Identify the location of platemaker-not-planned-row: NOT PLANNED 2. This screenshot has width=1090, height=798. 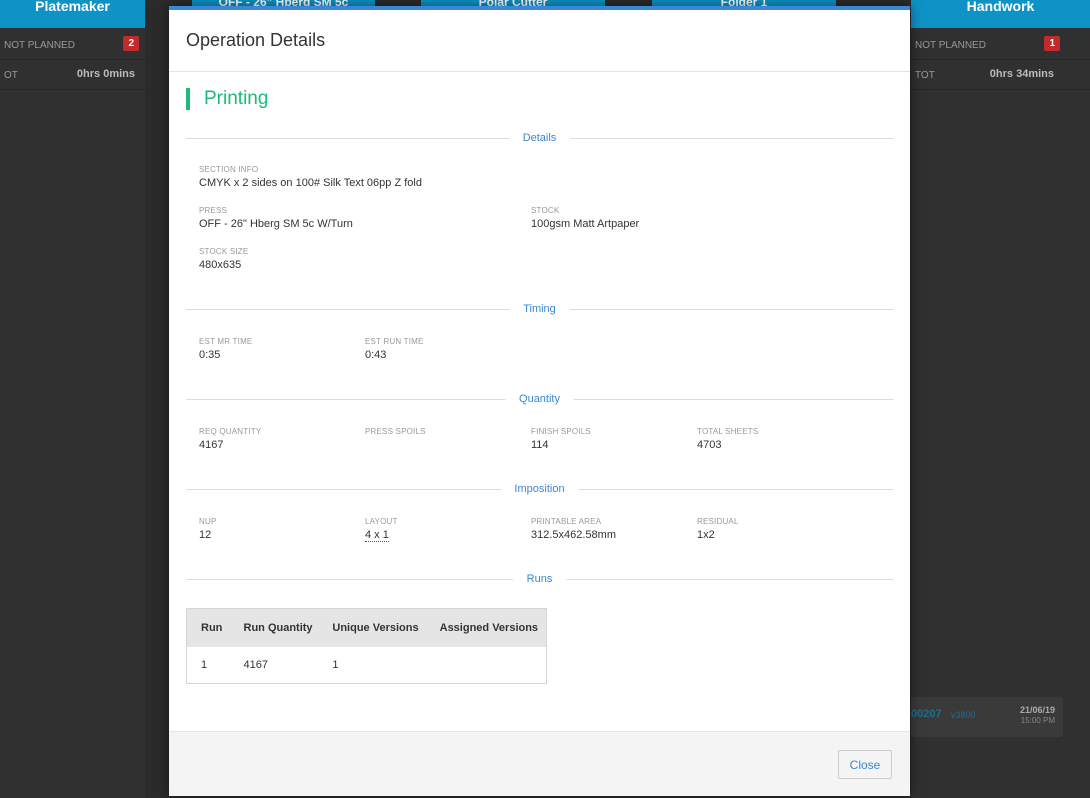
(72, 45).